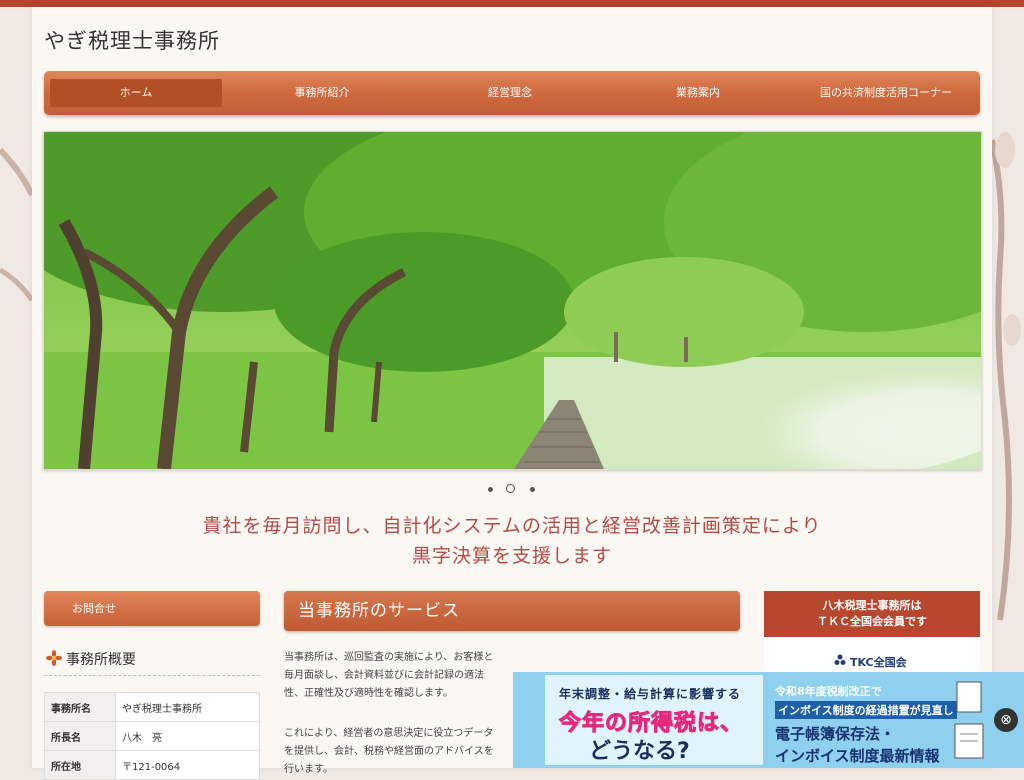 This screenshot has width=1024, height=780. Describe the element at coordinates (857, 756) in the screenshot. I see `ad-right-line4: インボイス制度最新情報` at that location.